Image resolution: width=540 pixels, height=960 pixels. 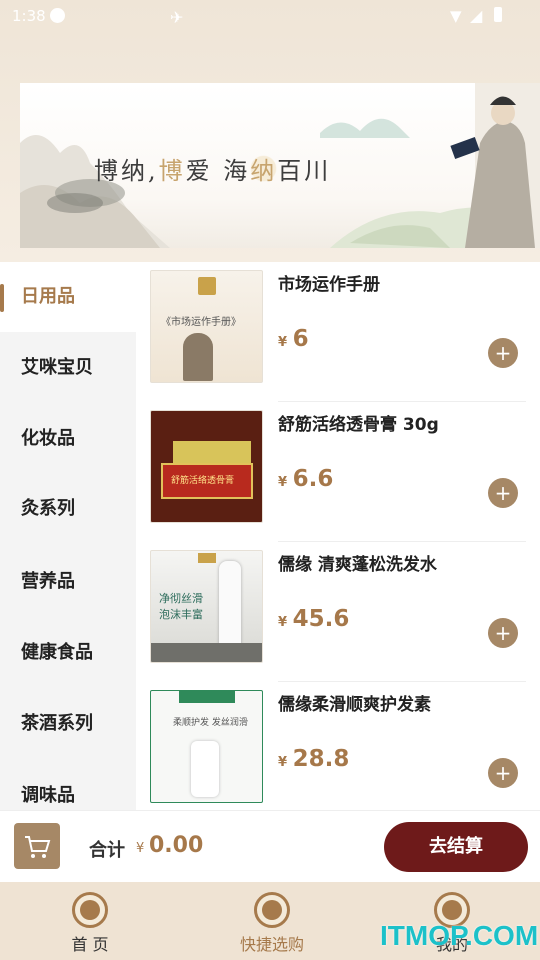 I want to click on signal-icon: ◢, so click(x=476, y=15).